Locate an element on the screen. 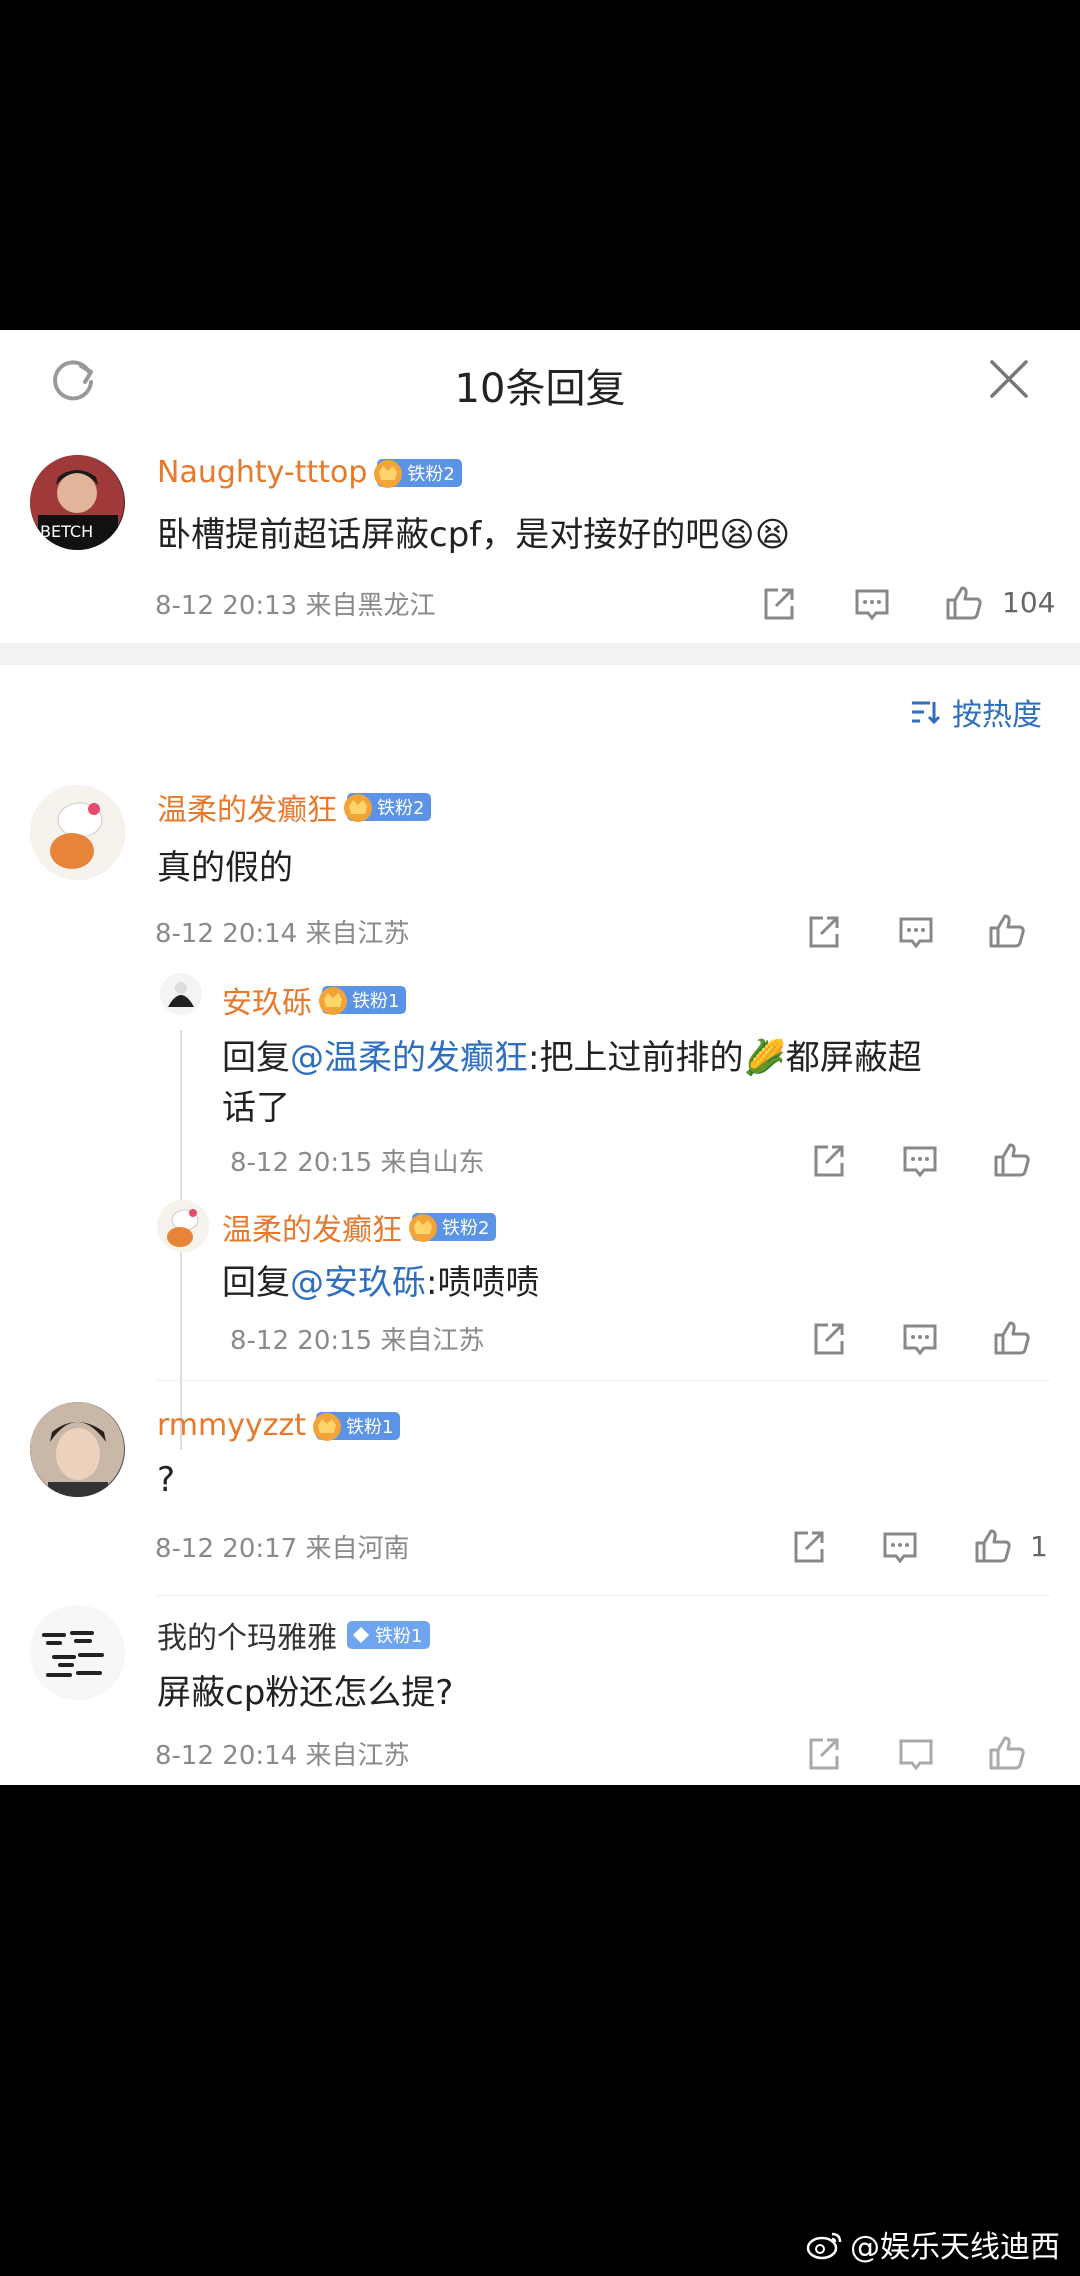 This screenshot has width=1080, height=2276. dialog-header: 10条回复 is located at coordinates (540, 380).